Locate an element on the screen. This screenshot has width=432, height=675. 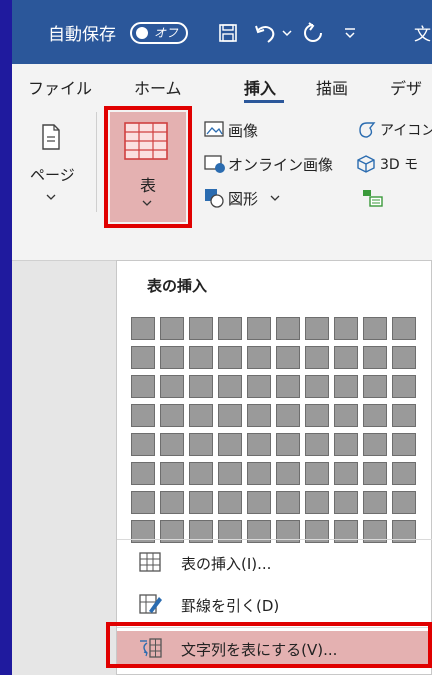
icons-button: アイコン is located at coordinates (394, 130).